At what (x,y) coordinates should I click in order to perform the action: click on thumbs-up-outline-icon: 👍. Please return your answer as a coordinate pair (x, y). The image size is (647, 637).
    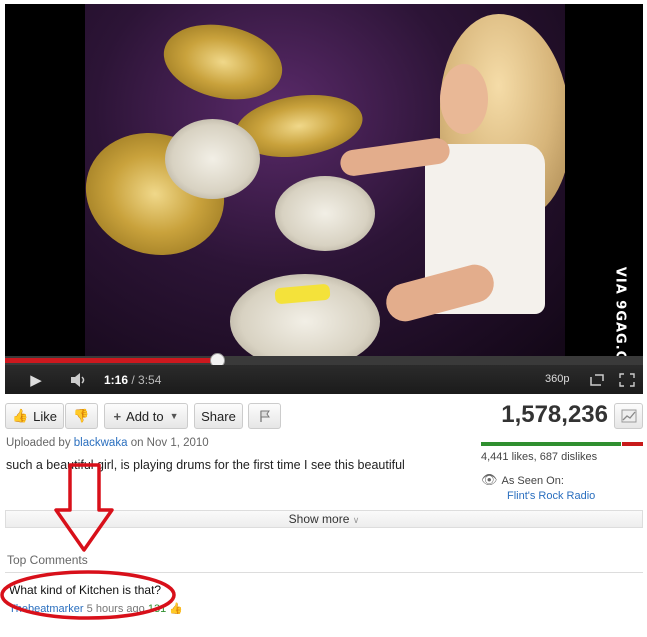
    Looking at the image, I should click on (176, 609).